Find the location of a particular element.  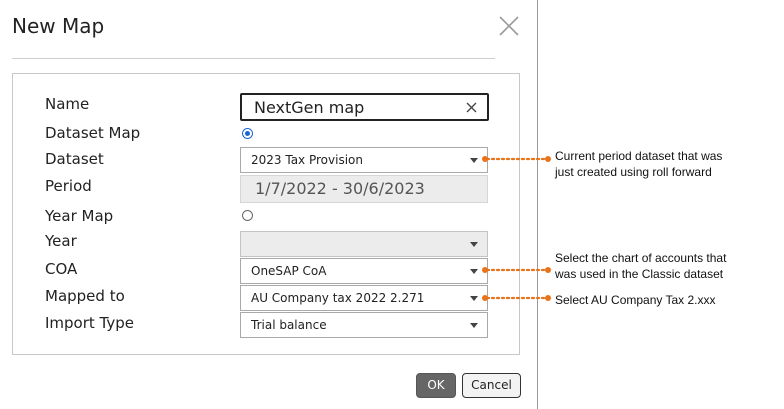

coa-connector is located at coordinates (516, 270).